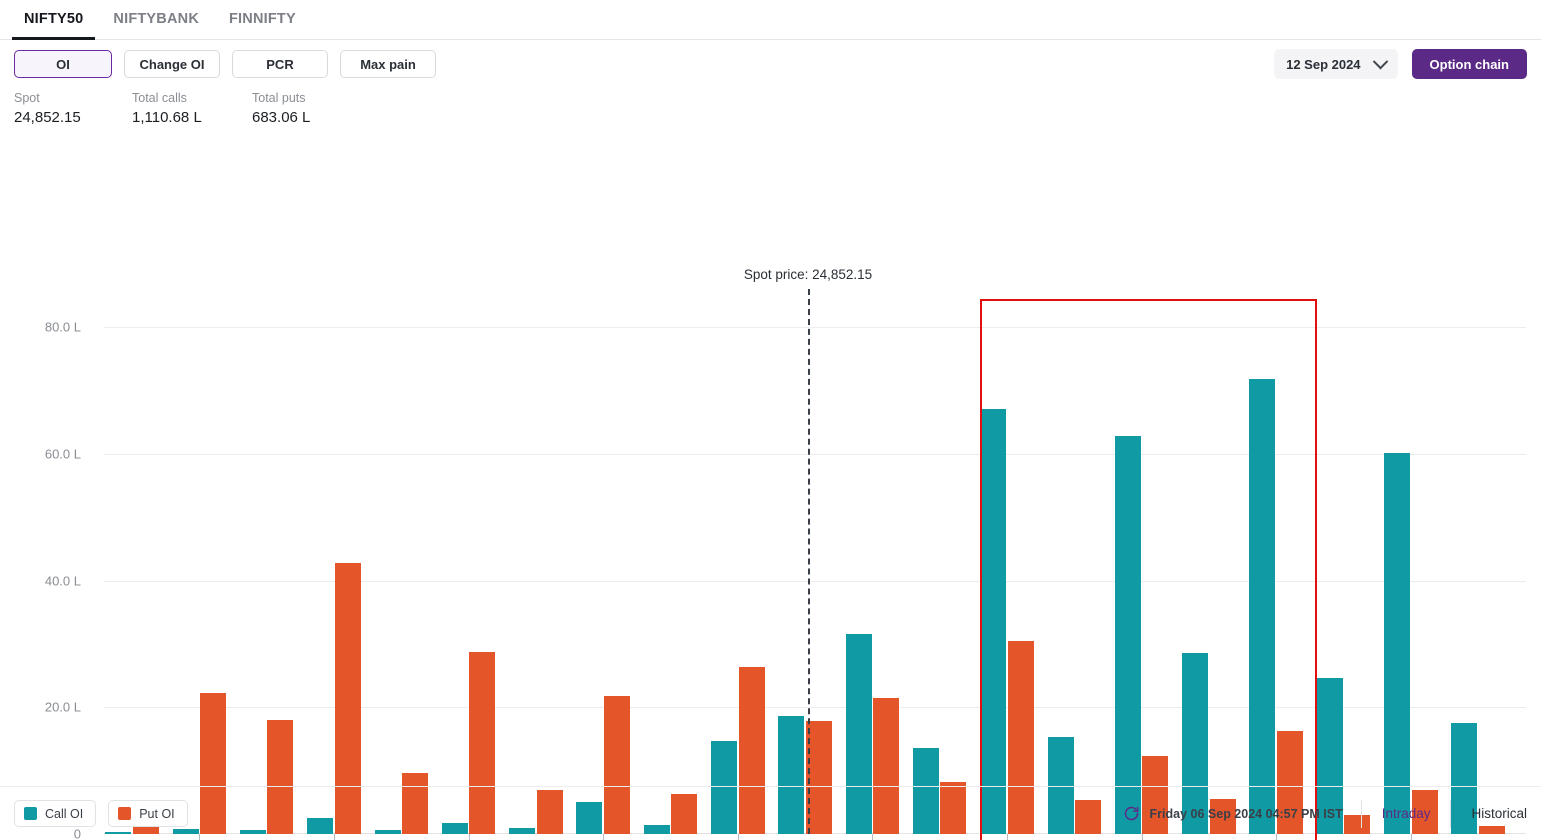  I want to click on mode-button-max-pain: Max pain, so click(388, 64).